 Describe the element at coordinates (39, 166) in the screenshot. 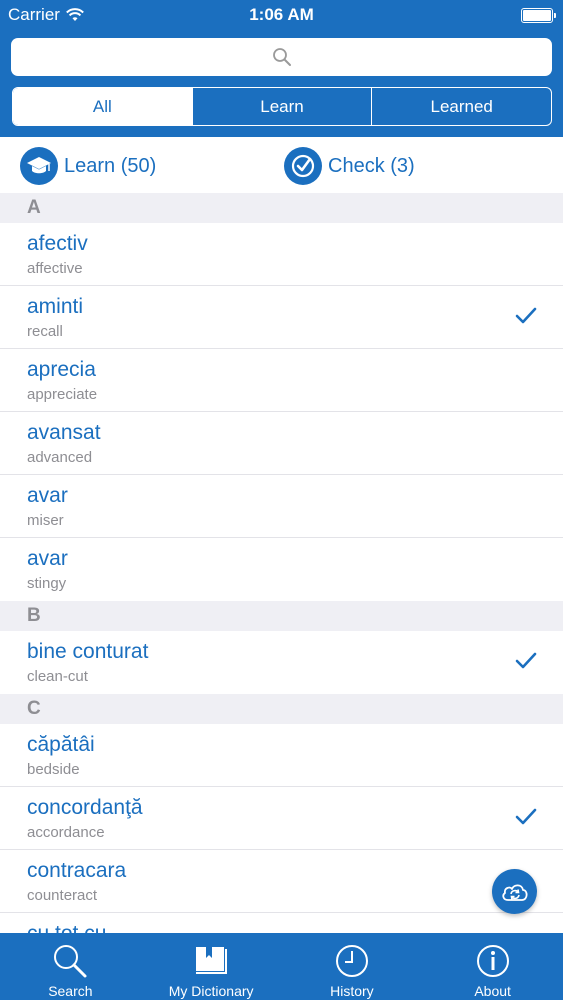

I see `graduation-cap-icon` at that location.